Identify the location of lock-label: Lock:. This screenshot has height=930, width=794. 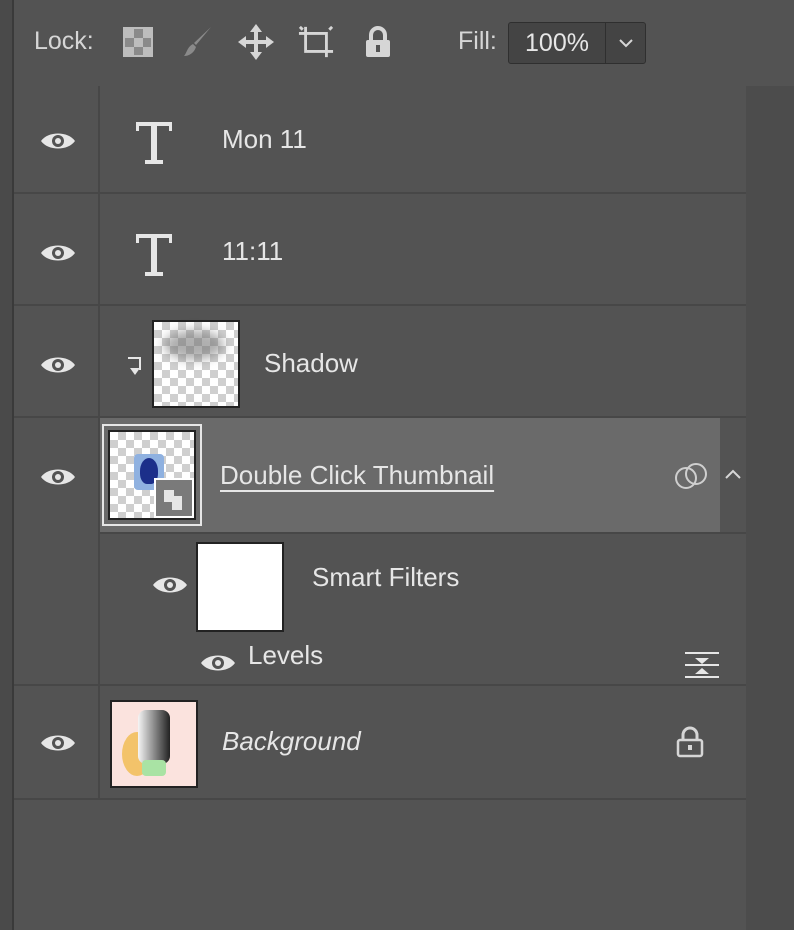
(64, 41).